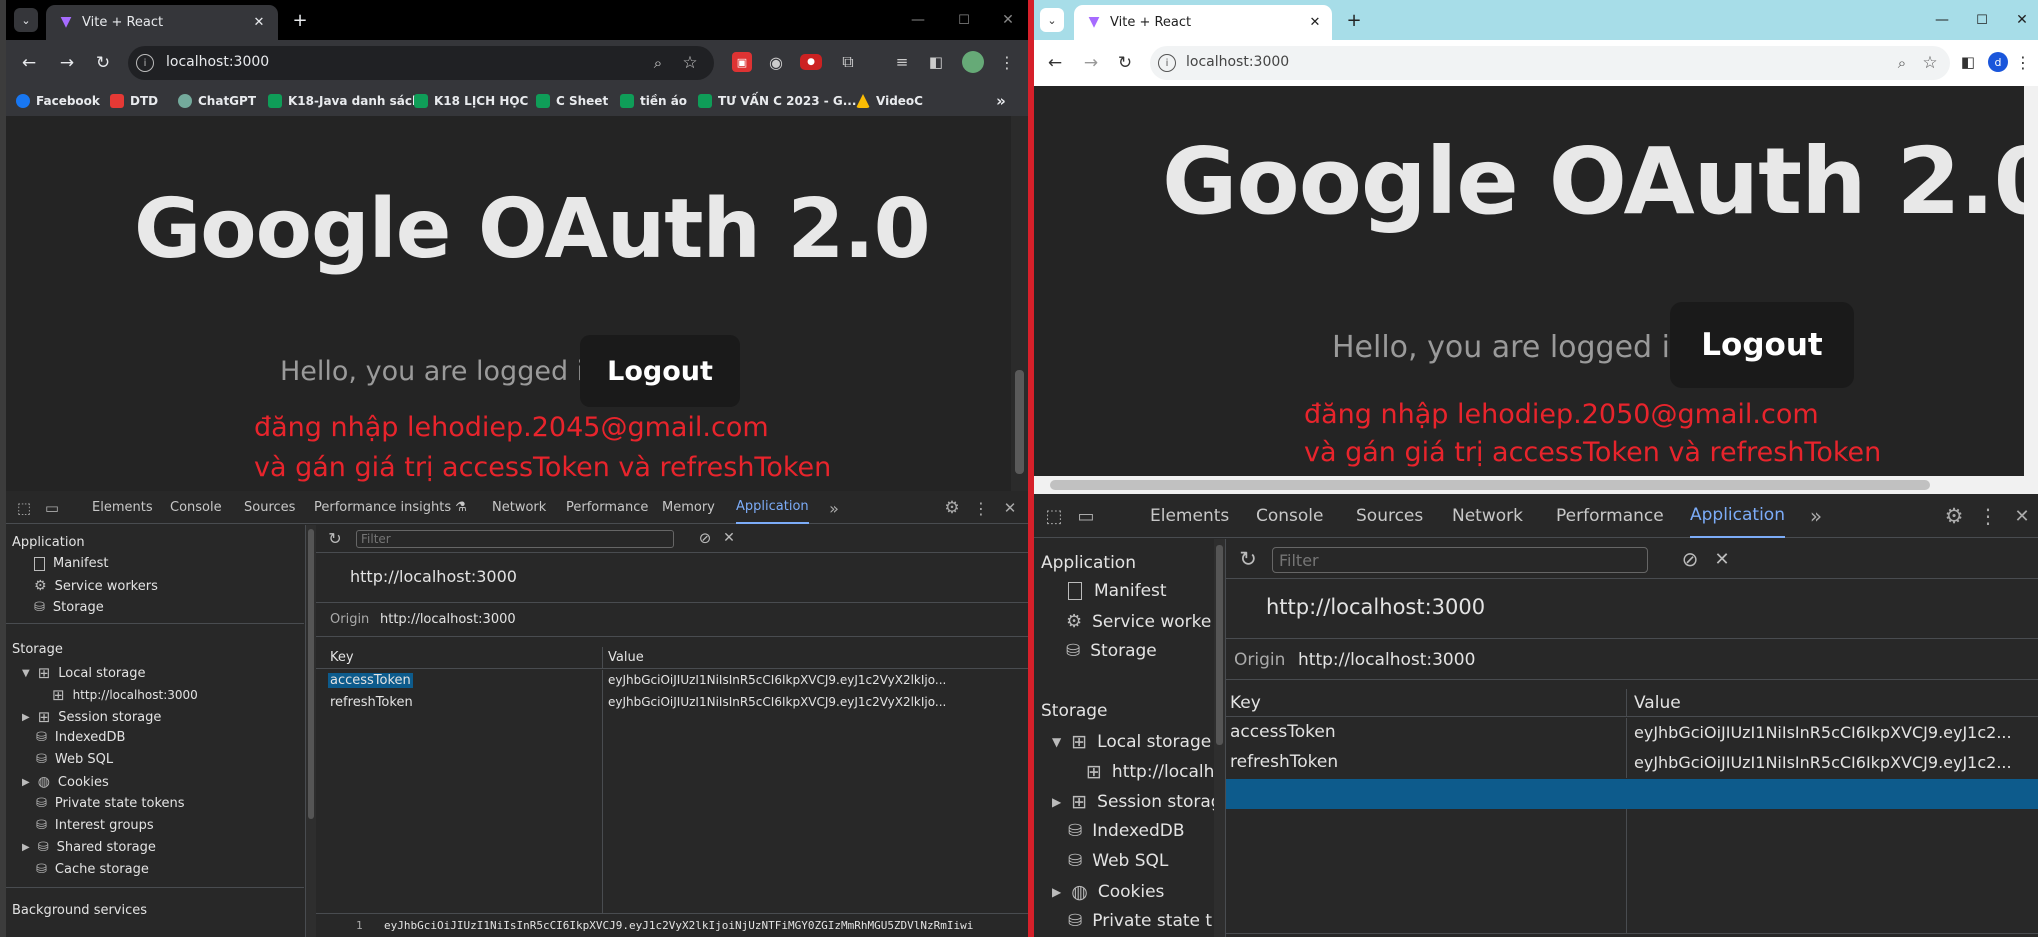 This screenshot has height=937, width=2038. I want to click on bookmark-item: Facebook, so click(58, 101).